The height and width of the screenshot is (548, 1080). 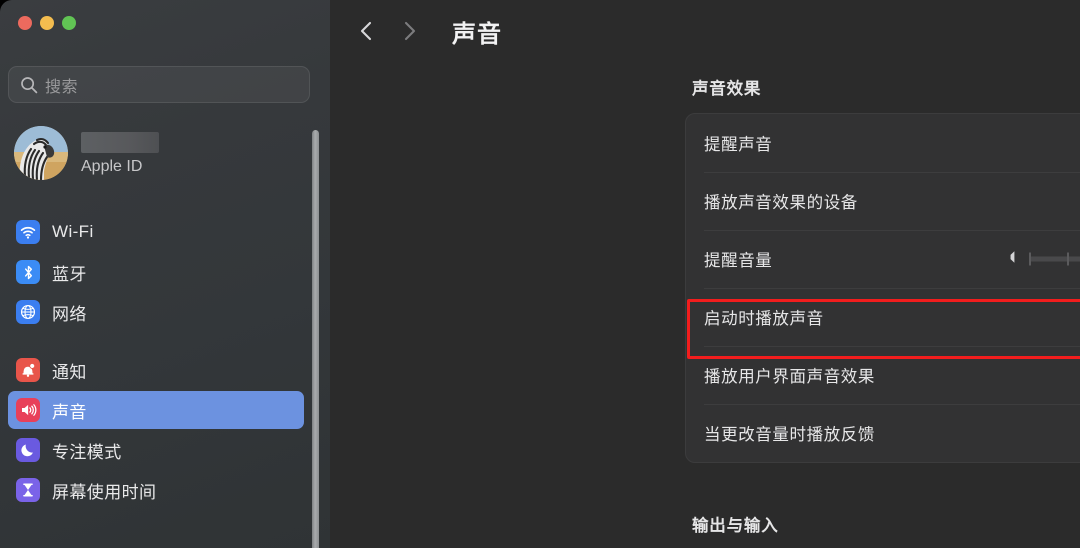 I want to click on sidebar-item-label: 通知, so click(x=69, y=372).